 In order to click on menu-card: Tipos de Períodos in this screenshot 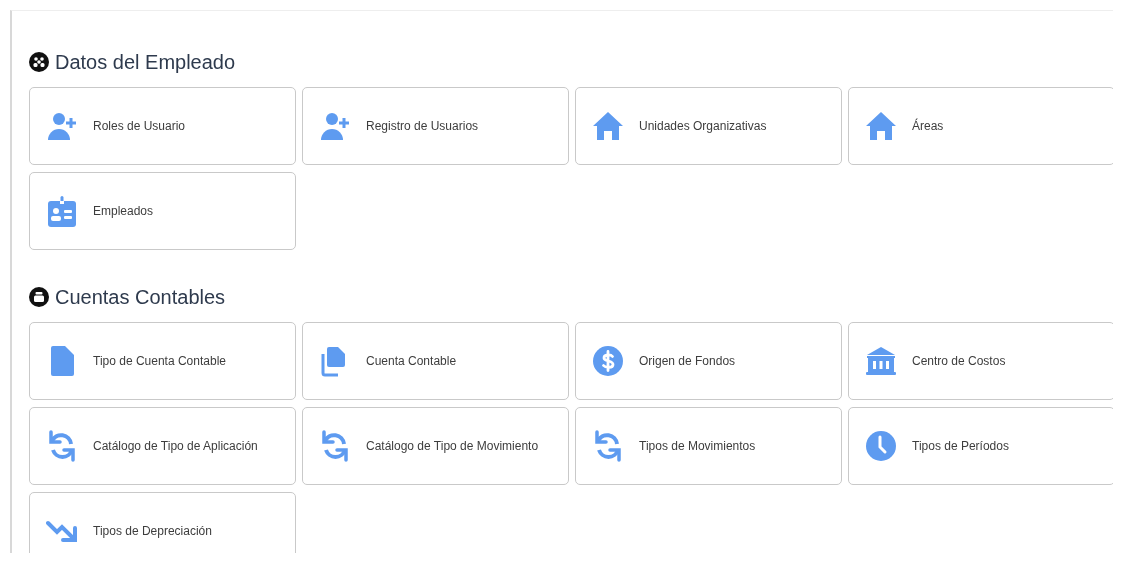, I will do `click(980, 446)`.